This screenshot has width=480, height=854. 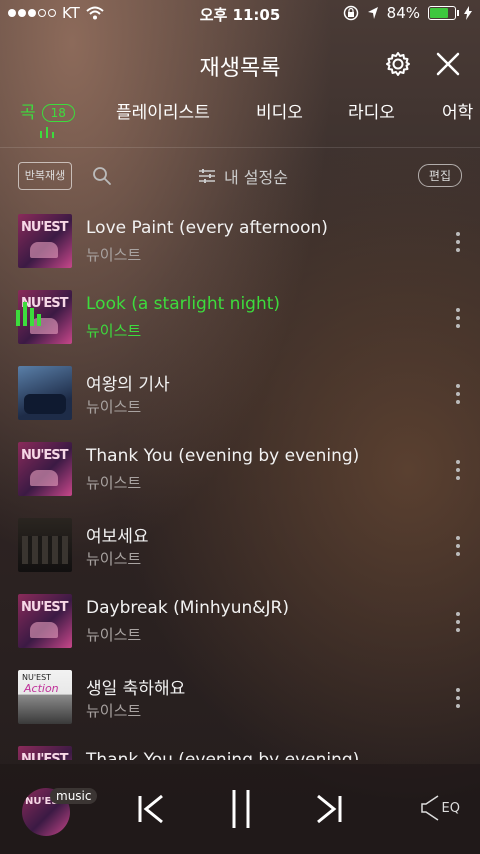 I want to click on rotation-lock-icon, so click(x=350, y=13).